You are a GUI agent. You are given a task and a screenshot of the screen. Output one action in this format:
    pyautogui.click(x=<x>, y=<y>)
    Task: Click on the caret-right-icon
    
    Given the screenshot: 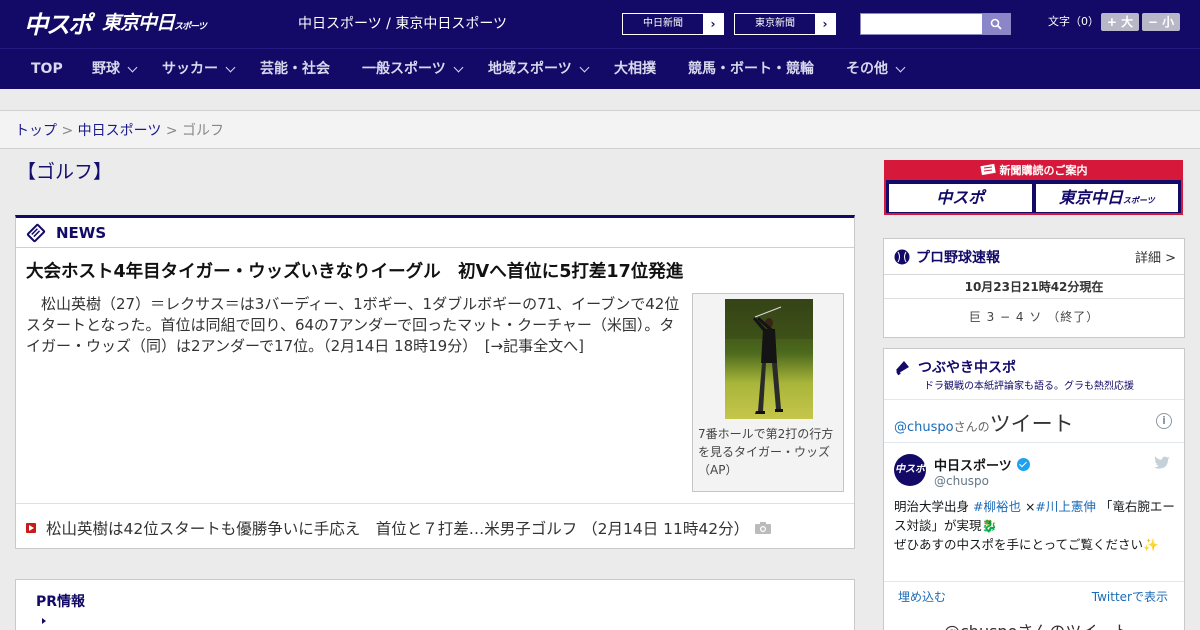 What is the action you would take?
    pyautogui.click(x=44, y=621)
    